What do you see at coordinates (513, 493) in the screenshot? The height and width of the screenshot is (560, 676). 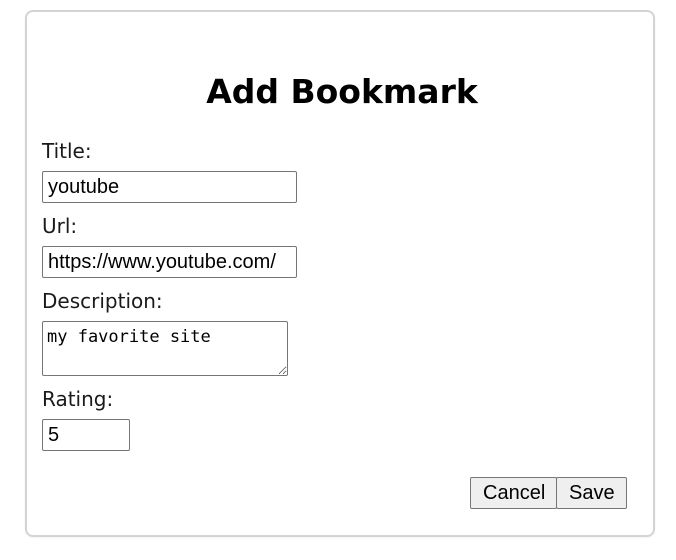 I see `cancel-button: Cancel` at bounding box center [513, 493].